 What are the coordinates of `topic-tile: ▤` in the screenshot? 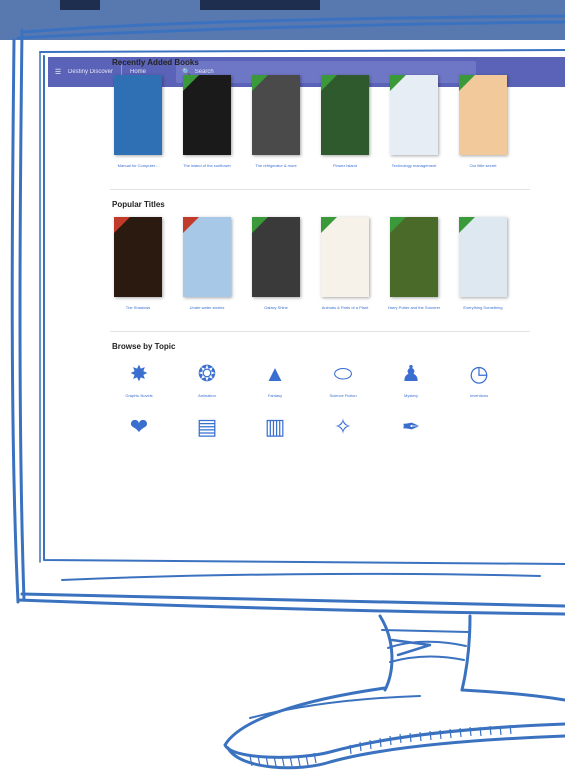 It's located at (207, 429).